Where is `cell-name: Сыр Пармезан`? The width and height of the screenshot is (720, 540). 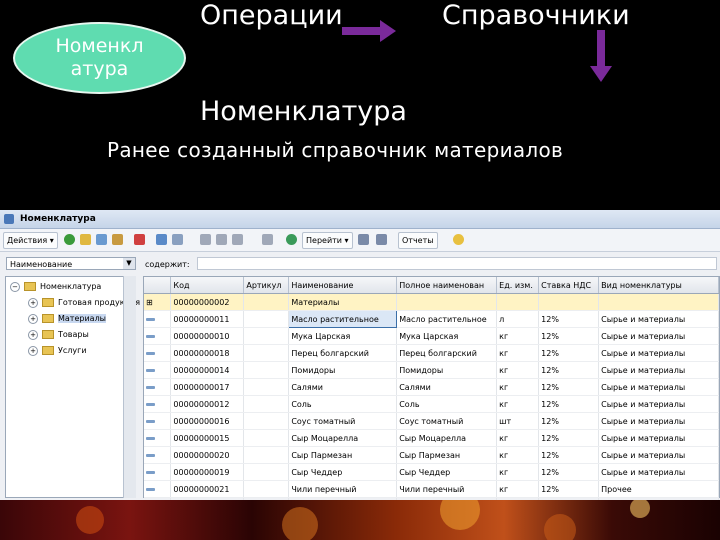
cell-name: Сыр Пармезан is located at coordinates (343, 455).